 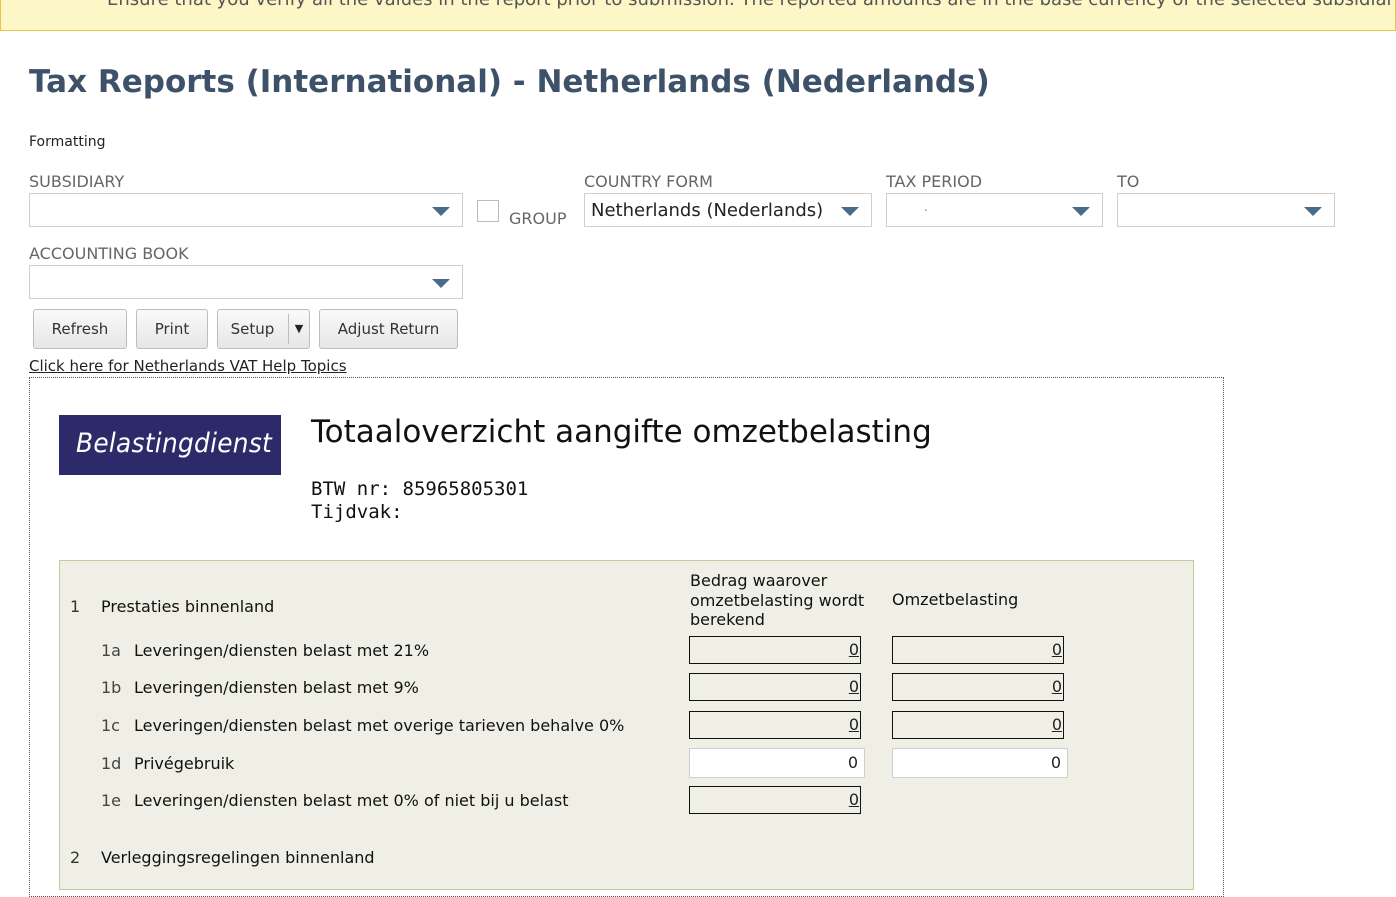 What do you see at coordinates (174, 443) in the screenshot?
I see `logo-text: Belastingdienst` at bounding box center [174, 443].